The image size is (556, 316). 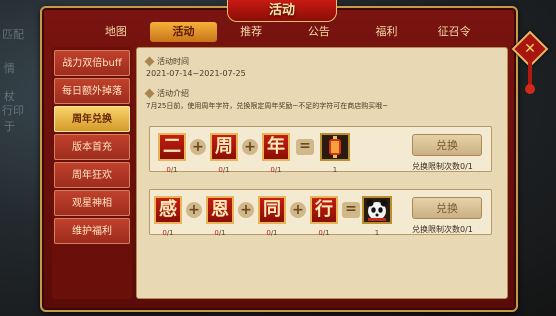 I want to click on background-text: 匹配, so click(x=13, y=34).